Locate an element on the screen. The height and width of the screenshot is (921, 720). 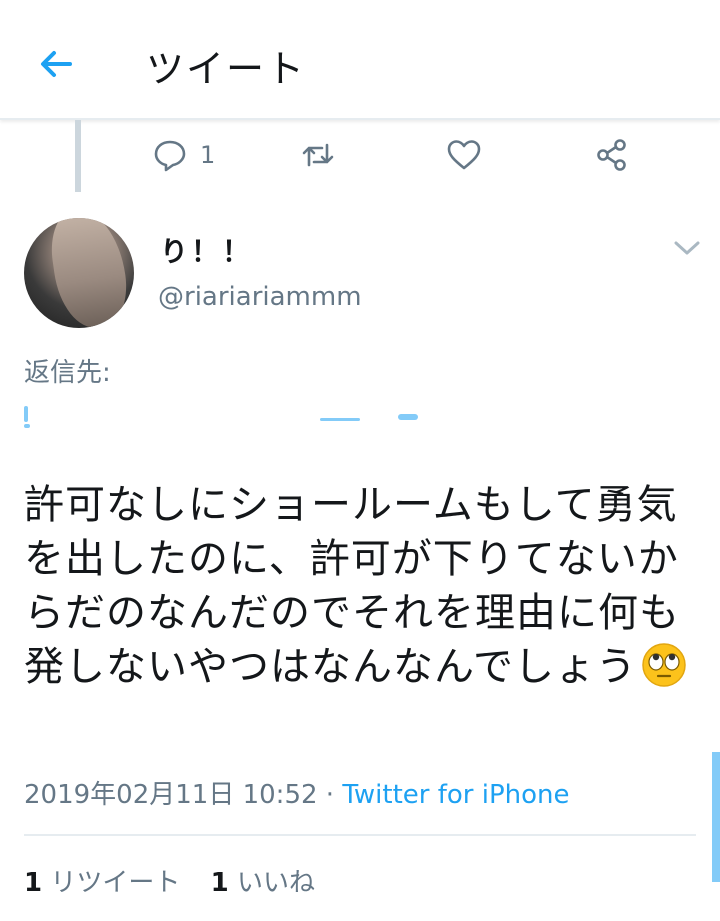
reply-to-text: 返信先: is located at coordinates (67, 373).